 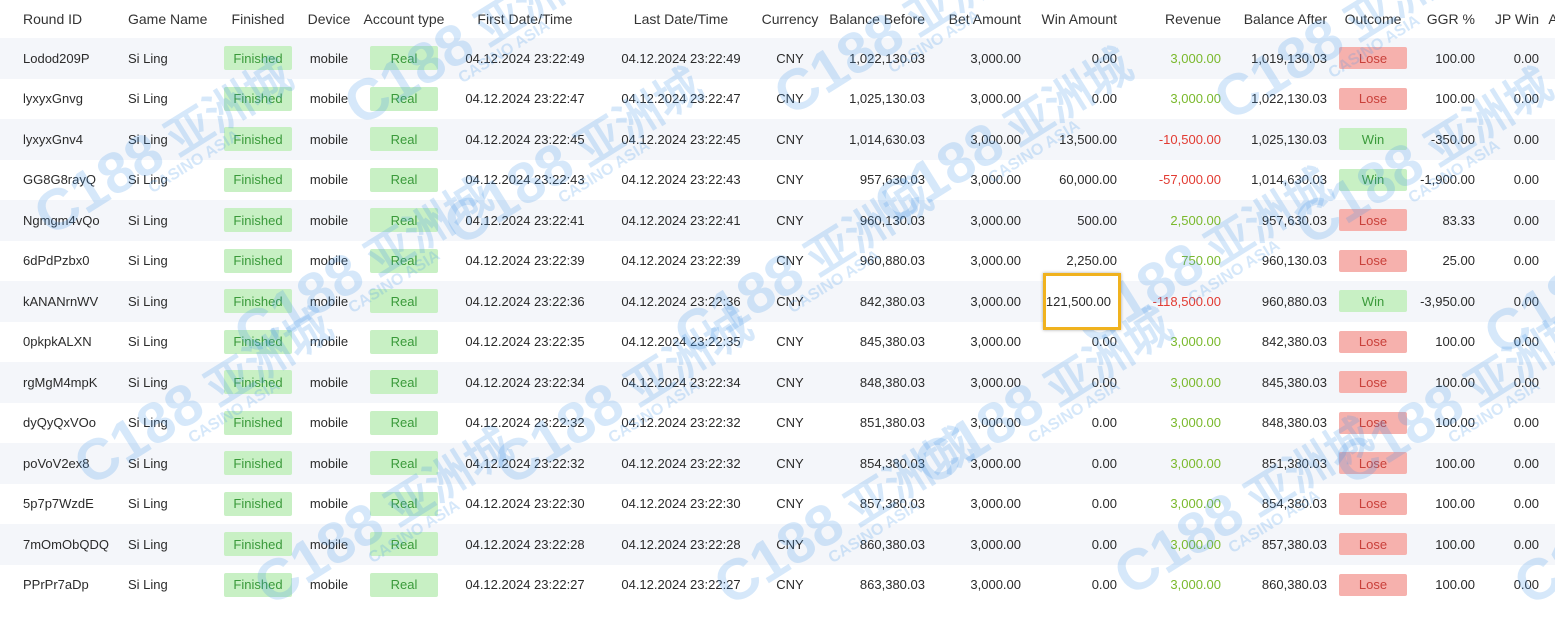 I want to click on col-balance-after: Balance After, so click(x=1282, y=19).